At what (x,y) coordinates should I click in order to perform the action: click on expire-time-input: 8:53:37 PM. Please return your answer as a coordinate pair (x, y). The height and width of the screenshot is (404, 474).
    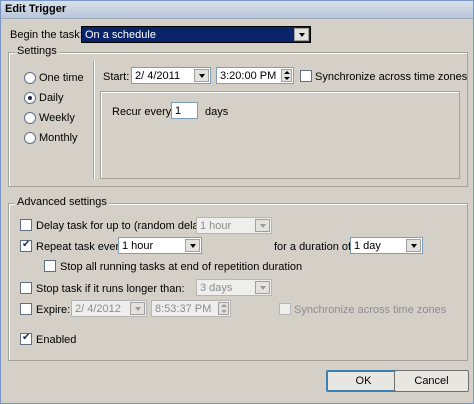
    Looking at the image, I should click on (191, 308).